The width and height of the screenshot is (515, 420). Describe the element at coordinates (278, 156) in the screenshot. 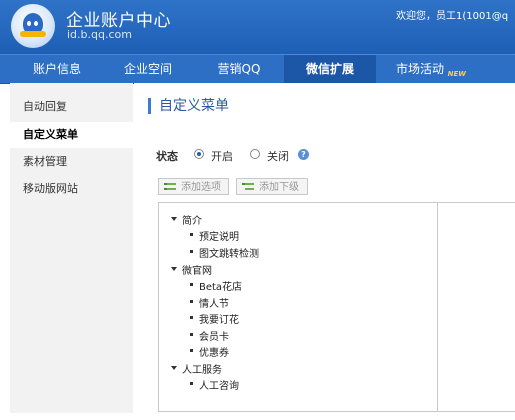

I see `status-off-label: 关闭` at that location.